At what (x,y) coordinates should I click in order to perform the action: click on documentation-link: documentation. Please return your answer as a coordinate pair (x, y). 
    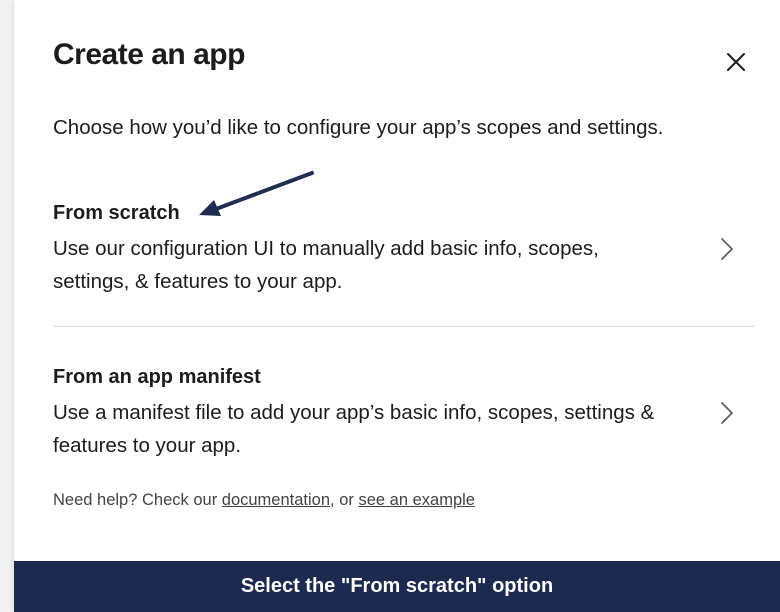
    Looking at the image, I should click on (276, 500).